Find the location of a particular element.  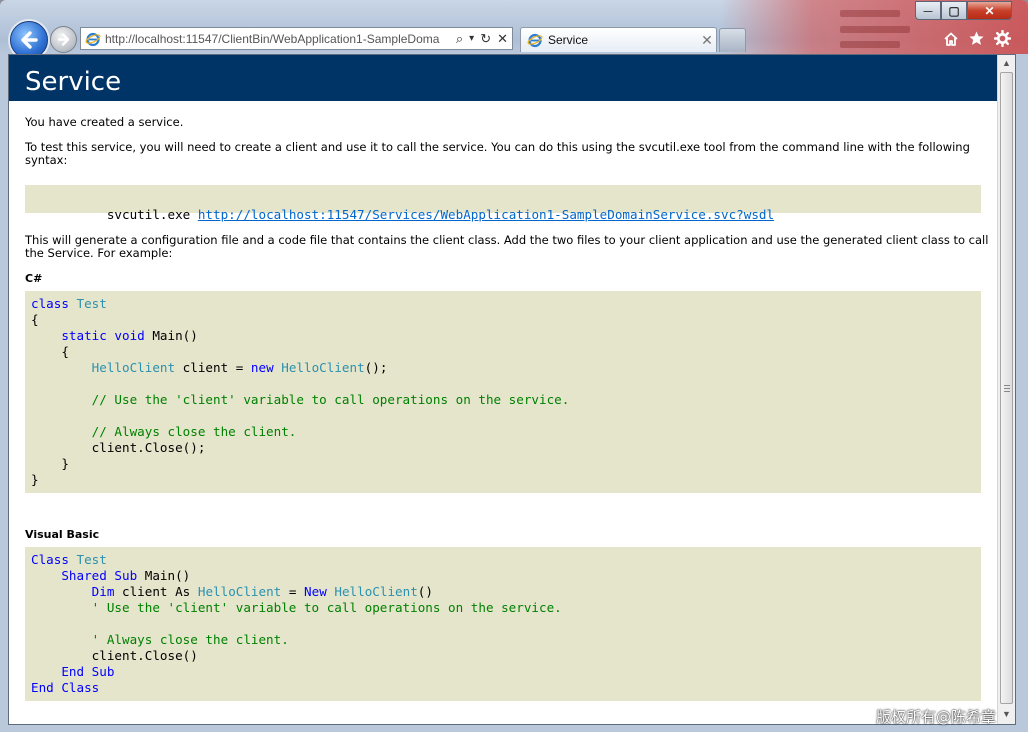

chevron-down-icon: ▾ is located at coordinates (471, 38).